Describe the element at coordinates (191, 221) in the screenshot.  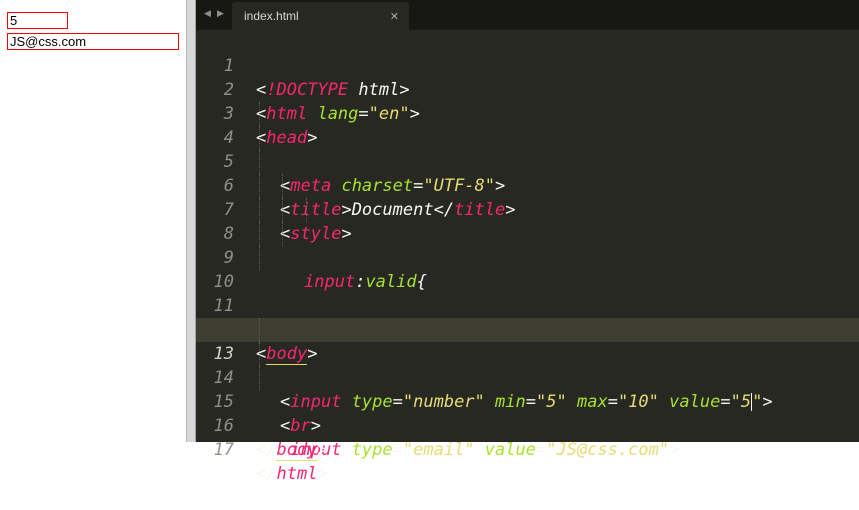
I see `pane-splitter` at that location.